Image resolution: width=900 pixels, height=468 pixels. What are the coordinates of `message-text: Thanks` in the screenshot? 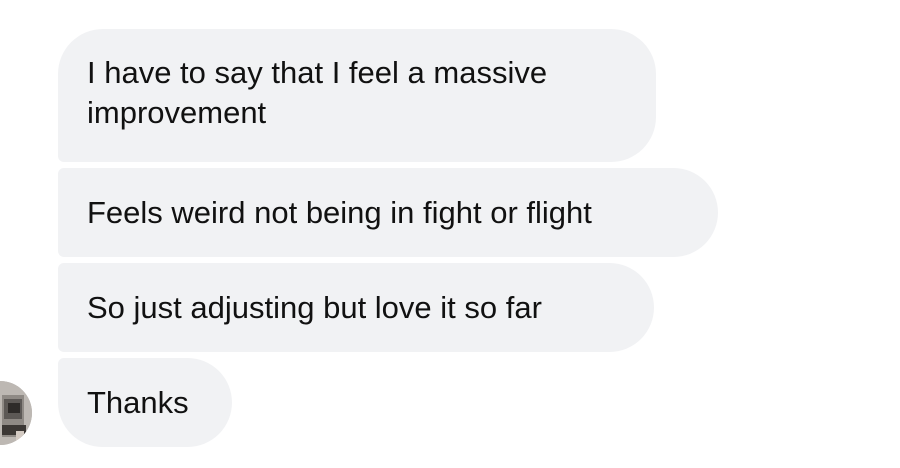 It's located at (138, 402).